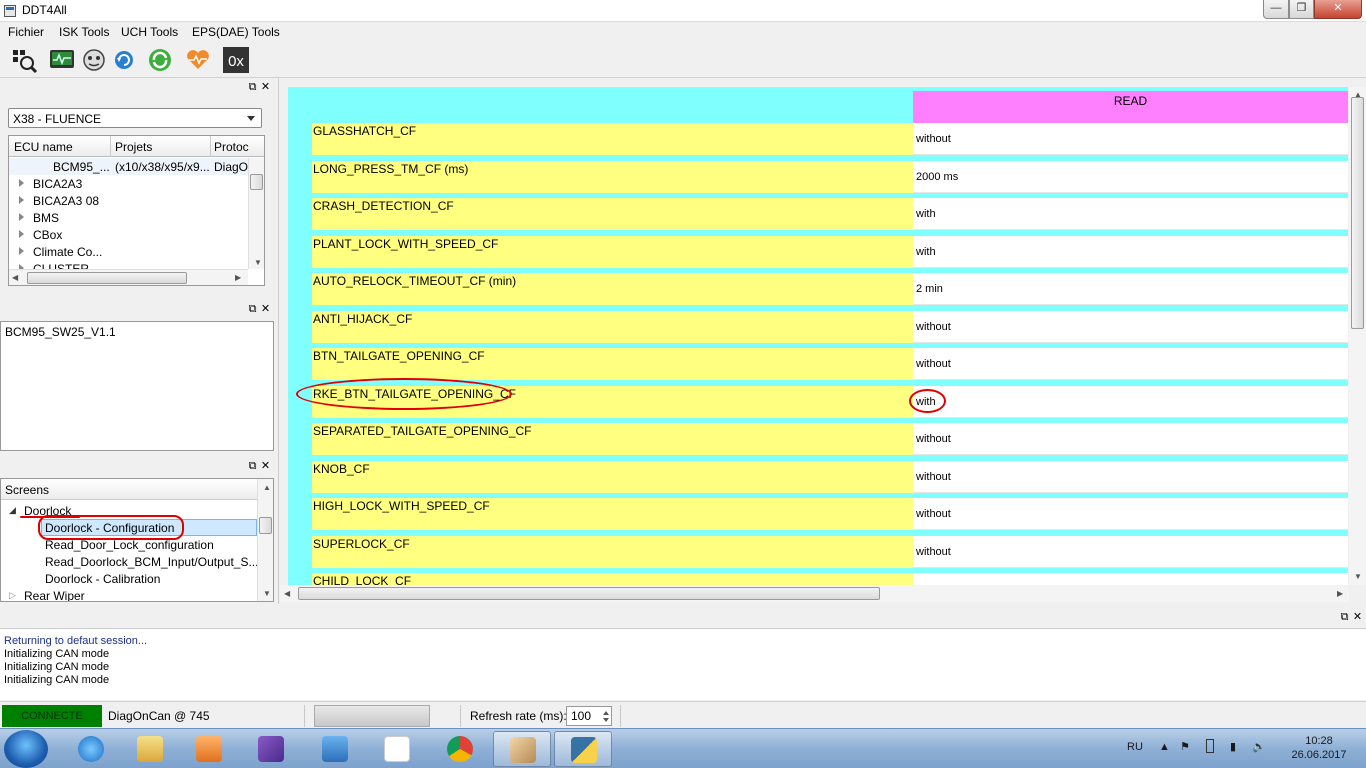  What do you see at coordinates (256, 213) in the screenshot?
I see `ecu-tree-vscroll: ▼` at bounding box center [256, 213].